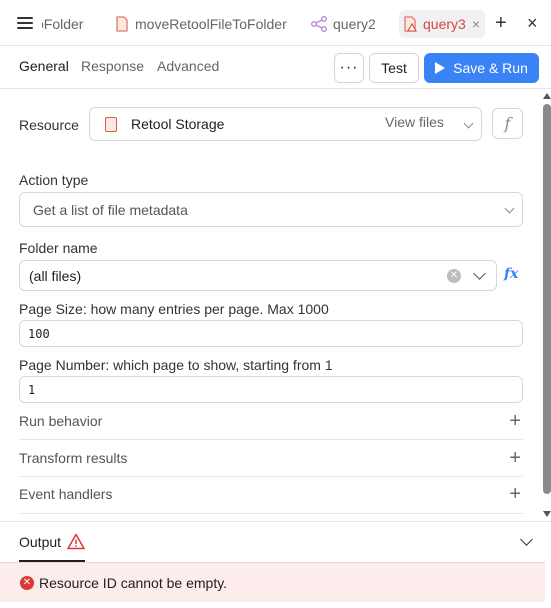 This screenshot has height=608, width=551. What do you see at coordinates (73, 458) in the screenshot?
I see `transform-results-title: Transform results` at bounding box center [73, 458].